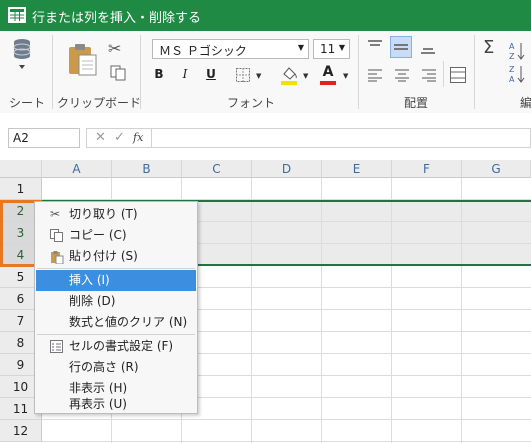 The width and height of the screenshot is (531, 443). Describe the element at coordinates (99, 103) in the screenshot. I see `group-label-clipboard: クリップボード` at that location.